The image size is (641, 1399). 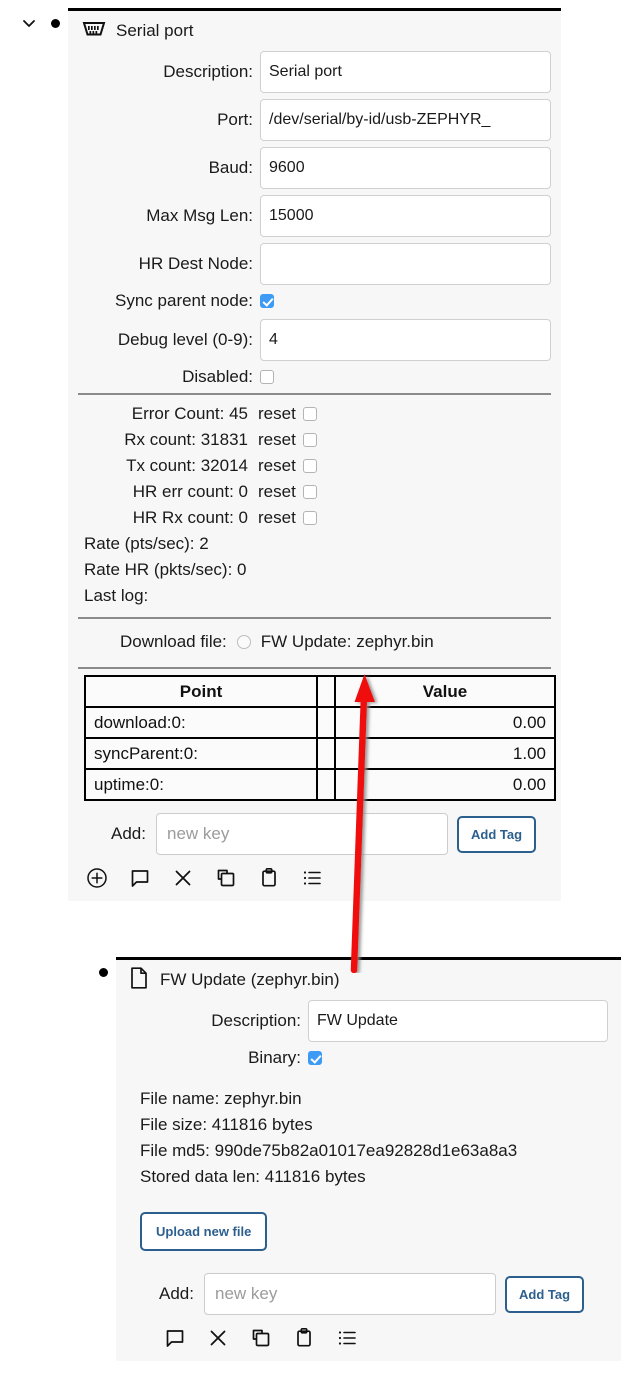 I want to click on tag-value-uptime: 0.00, so click(x=445, y=784).